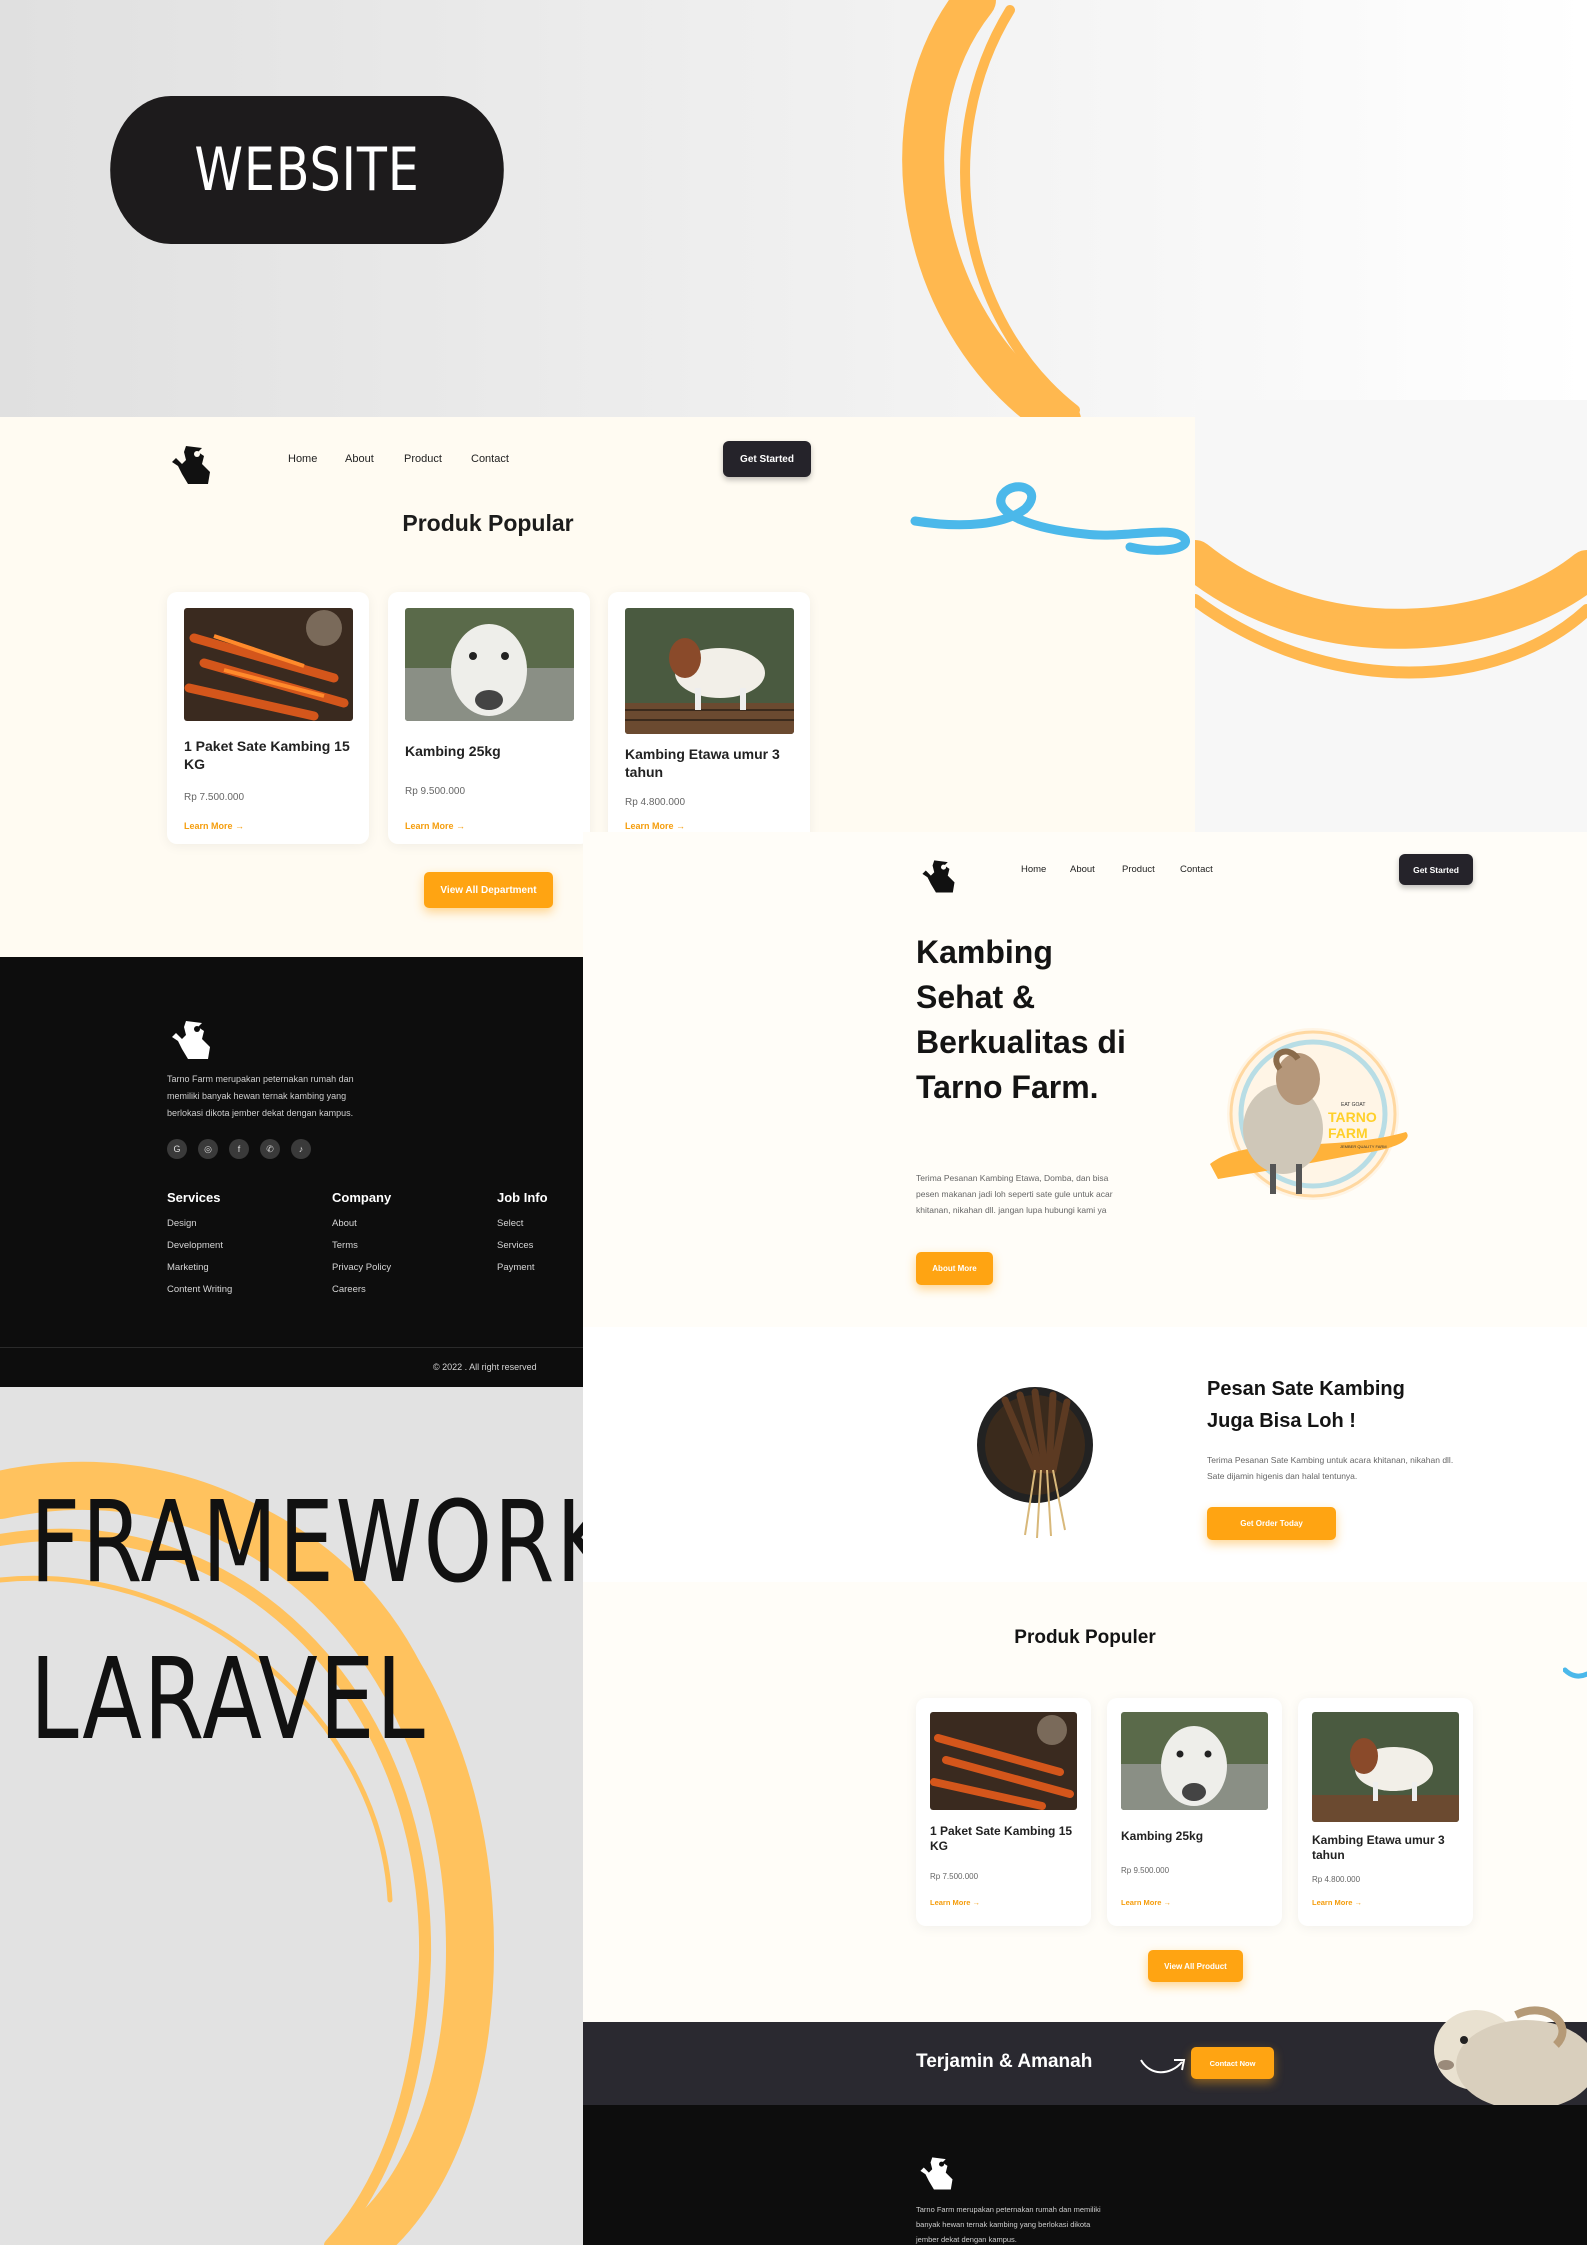 This screenshot has width=1587, height=2245. I want to click on sate-title: Pesan Sate Kambing Juga Bisa Loh !, so click(1306, 1405).